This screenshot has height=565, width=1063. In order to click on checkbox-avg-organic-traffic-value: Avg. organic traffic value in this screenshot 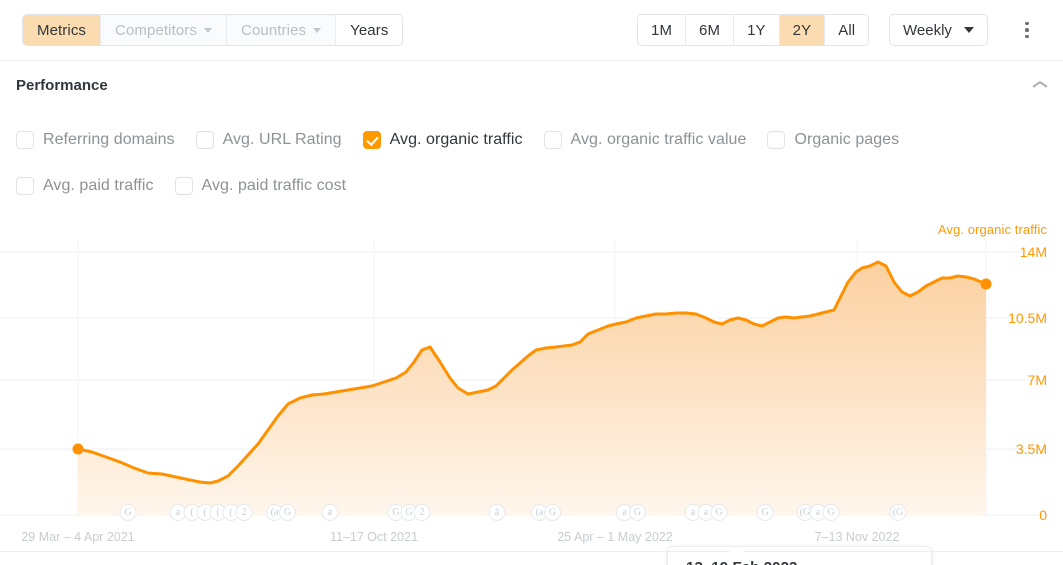, I will do `click(645, 140)`.